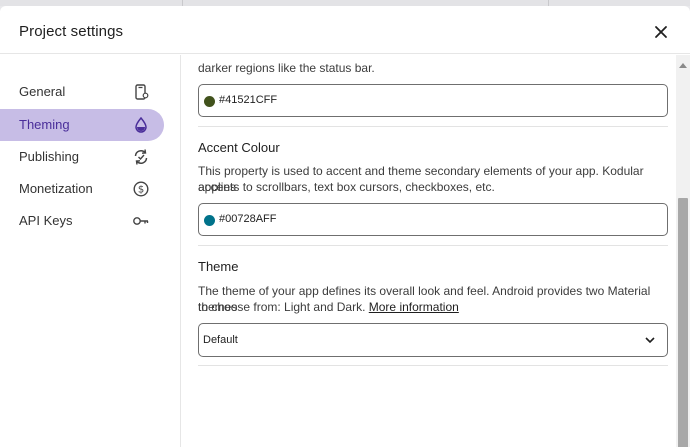 Image resolution: width=690 pixels, height=447 pixels. Describe the element at coordinates (286, 68) in the screenshot. I see `primary-dark-description: darker regions like the status bar.` at that location.